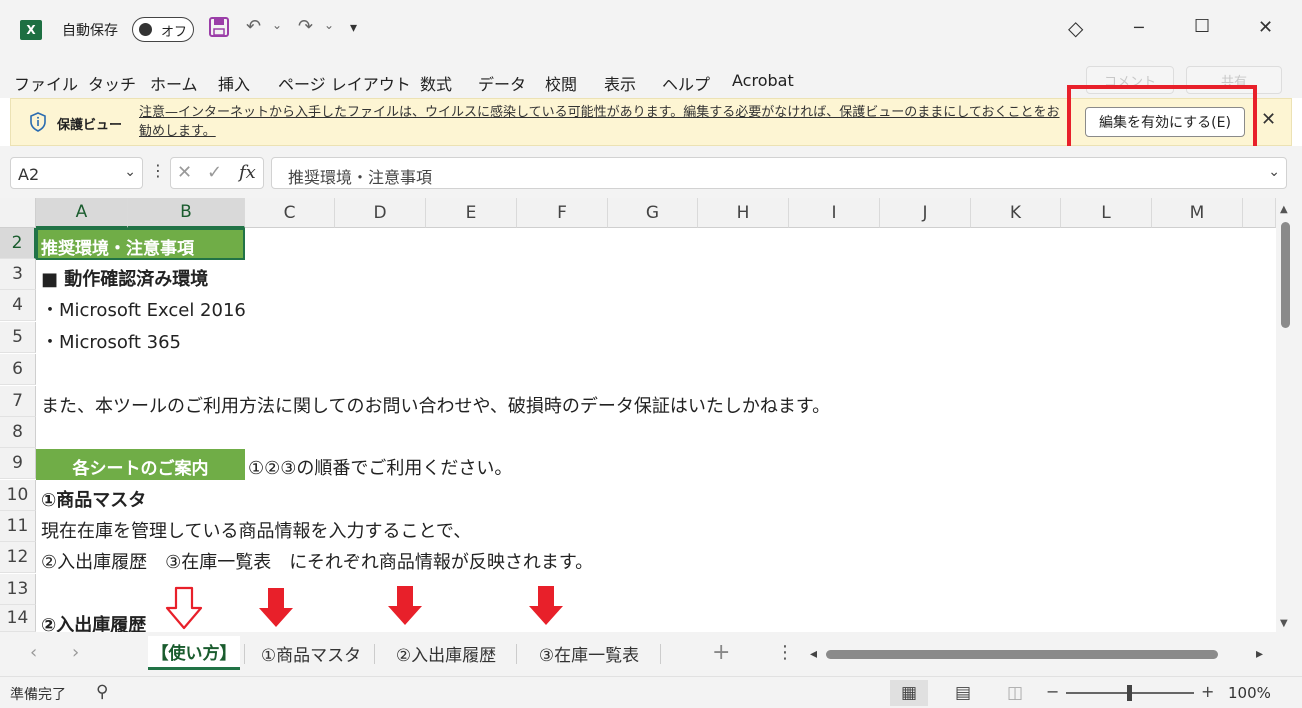 The height and width of the screenshot is (708, 1302). Describe the element at coordinates (1022, 654) in the screenshot. I see `horizontal-scroll-thumb` at that location.